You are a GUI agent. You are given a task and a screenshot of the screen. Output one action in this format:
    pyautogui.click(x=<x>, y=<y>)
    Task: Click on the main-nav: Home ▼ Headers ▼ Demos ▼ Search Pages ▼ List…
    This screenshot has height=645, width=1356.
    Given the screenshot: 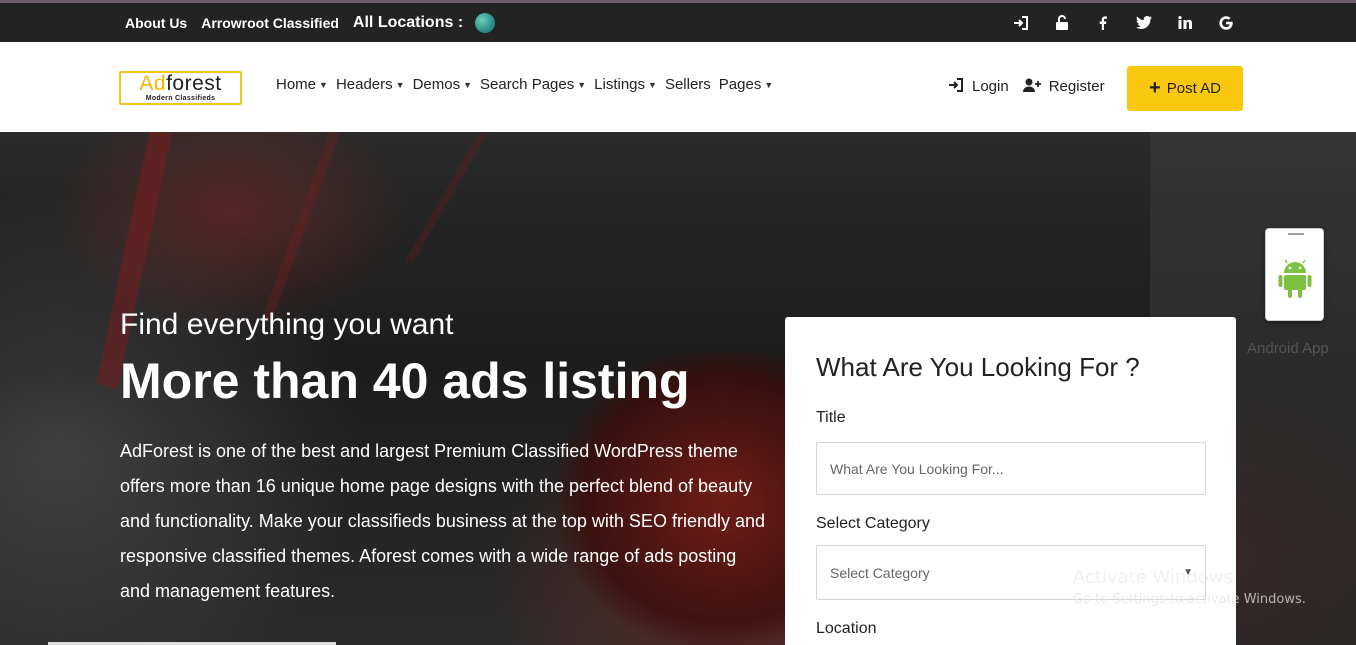 What is the action you would take?
    pyautogui.click(x=524, y=84)
    